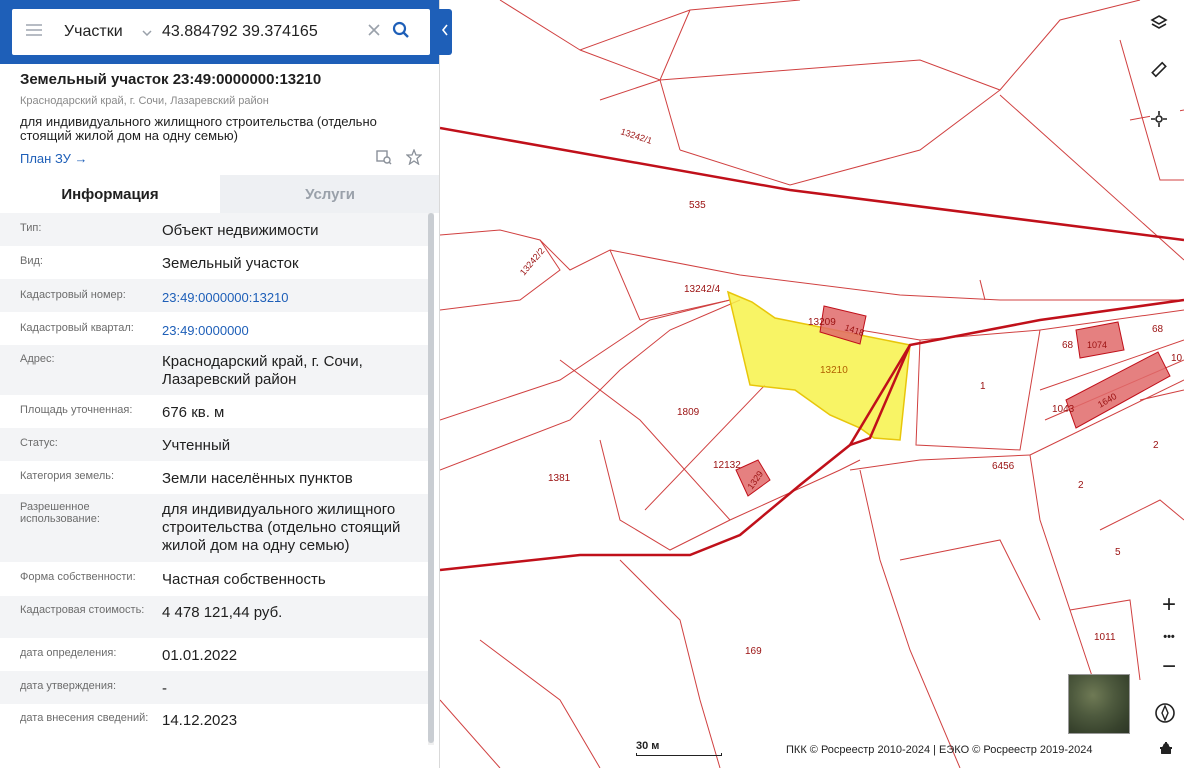 The image size is (1184, 768). Describe the element at coordinates (431, 478) in the screenshot. I see `scrollbar-thumb` at that location.